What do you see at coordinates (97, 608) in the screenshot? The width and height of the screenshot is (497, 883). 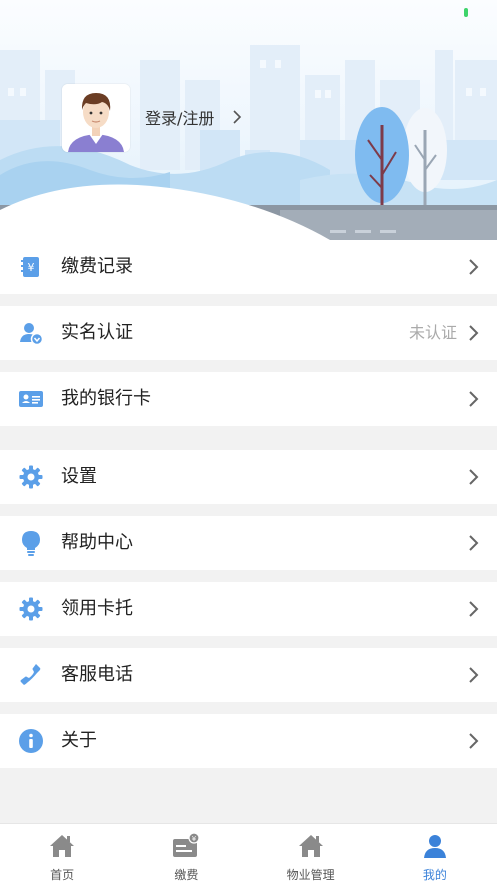 I see `menu-item-label: 领用卡托` at bounding box center [97, 608].